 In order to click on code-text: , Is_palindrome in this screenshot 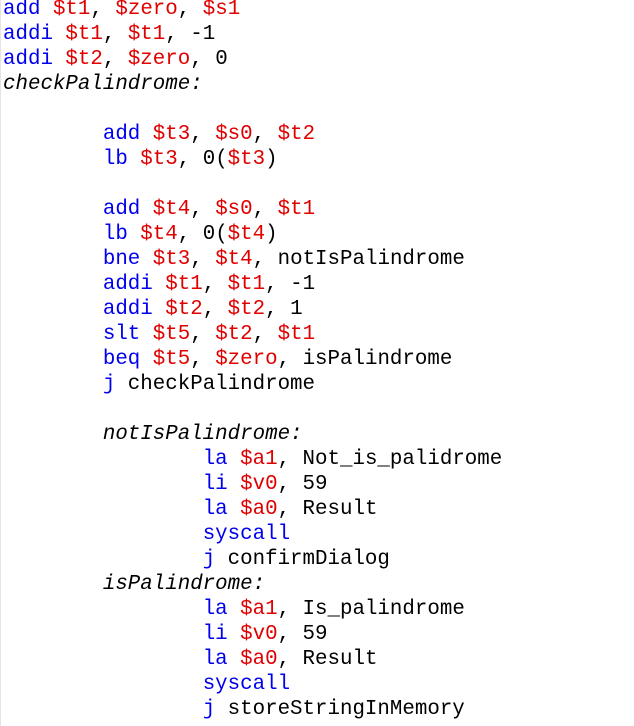, I will do `click(371, 609)`.